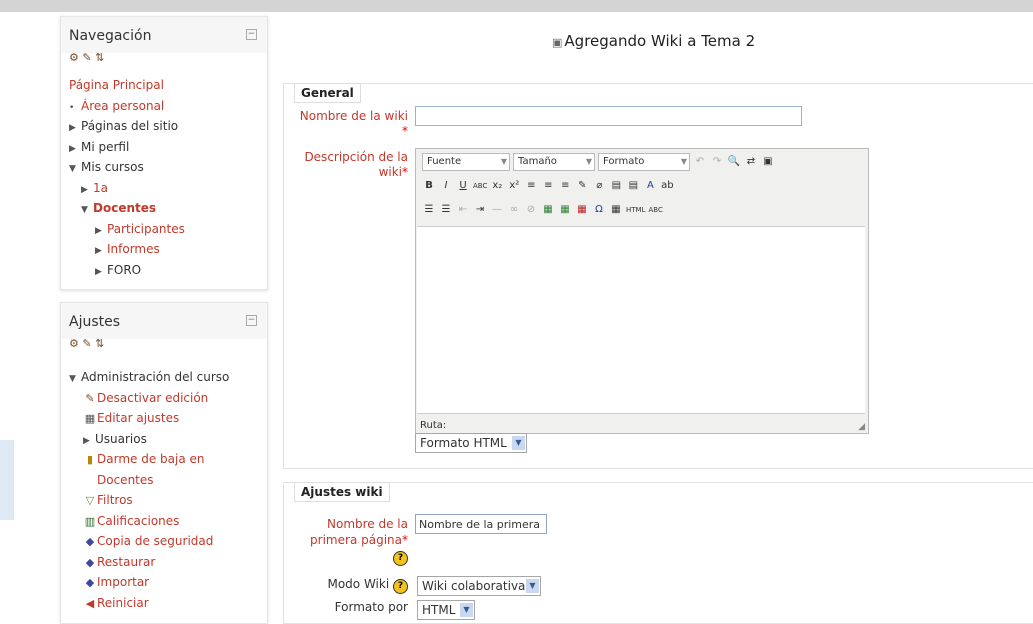 The image size is (1033, 624). I want to click on backup-icon: ◆, so click(90, 541).